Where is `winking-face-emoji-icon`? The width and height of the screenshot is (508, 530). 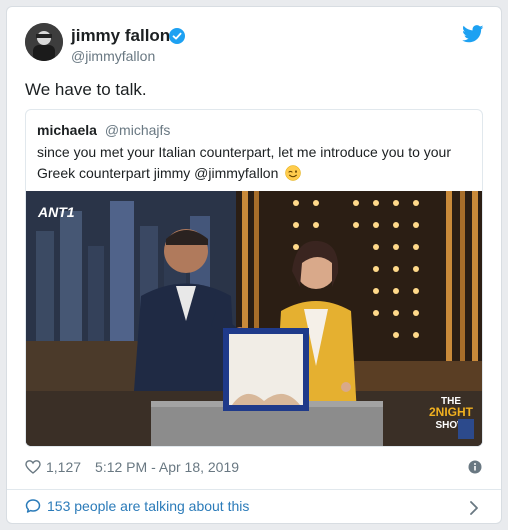 winking-face-emoji-icon is located at coordinates (293, 173).